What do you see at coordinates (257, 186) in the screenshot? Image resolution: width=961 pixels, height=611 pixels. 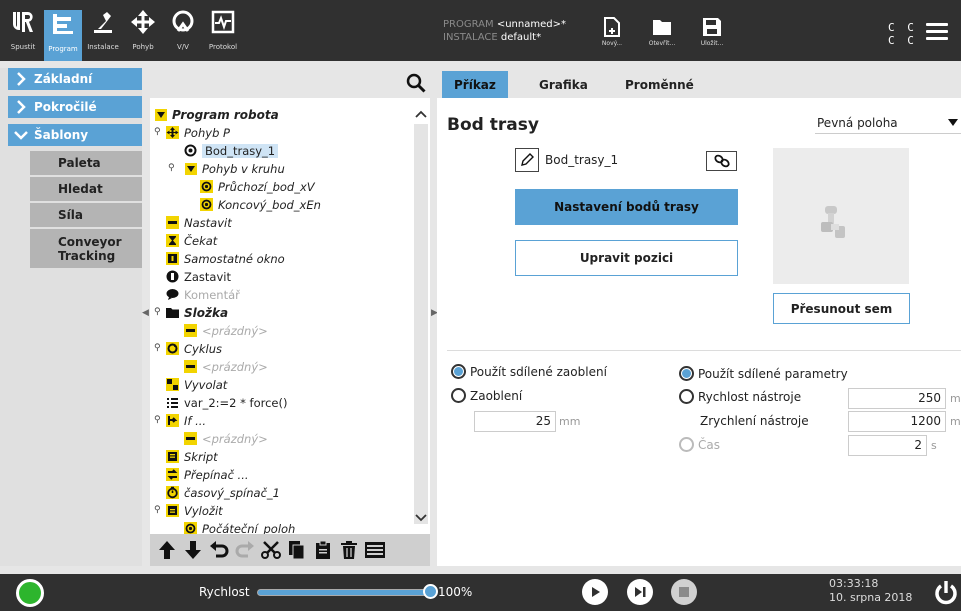 I see `tree-node: Průchozí_bod_xV` at bounding box center [257, 186].